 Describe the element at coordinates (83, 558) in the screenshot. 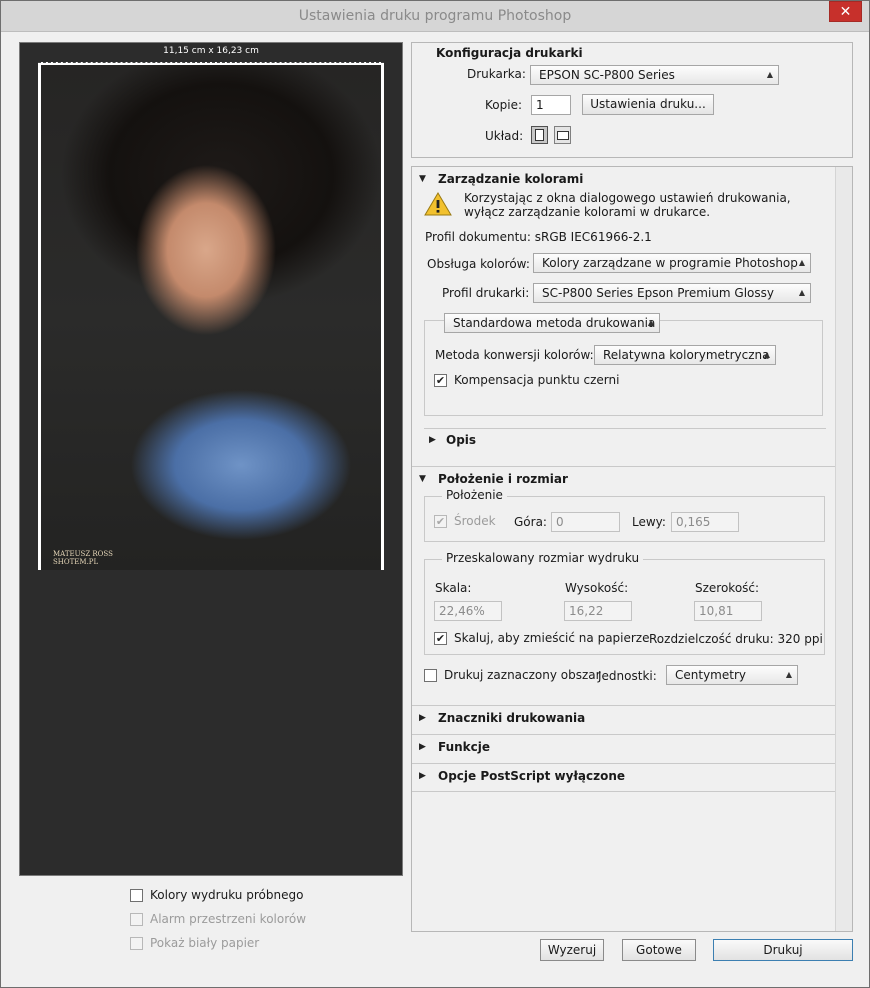

I see `image-watermark: MATEUSZ ROSS SHOTEM.PL` at that location.